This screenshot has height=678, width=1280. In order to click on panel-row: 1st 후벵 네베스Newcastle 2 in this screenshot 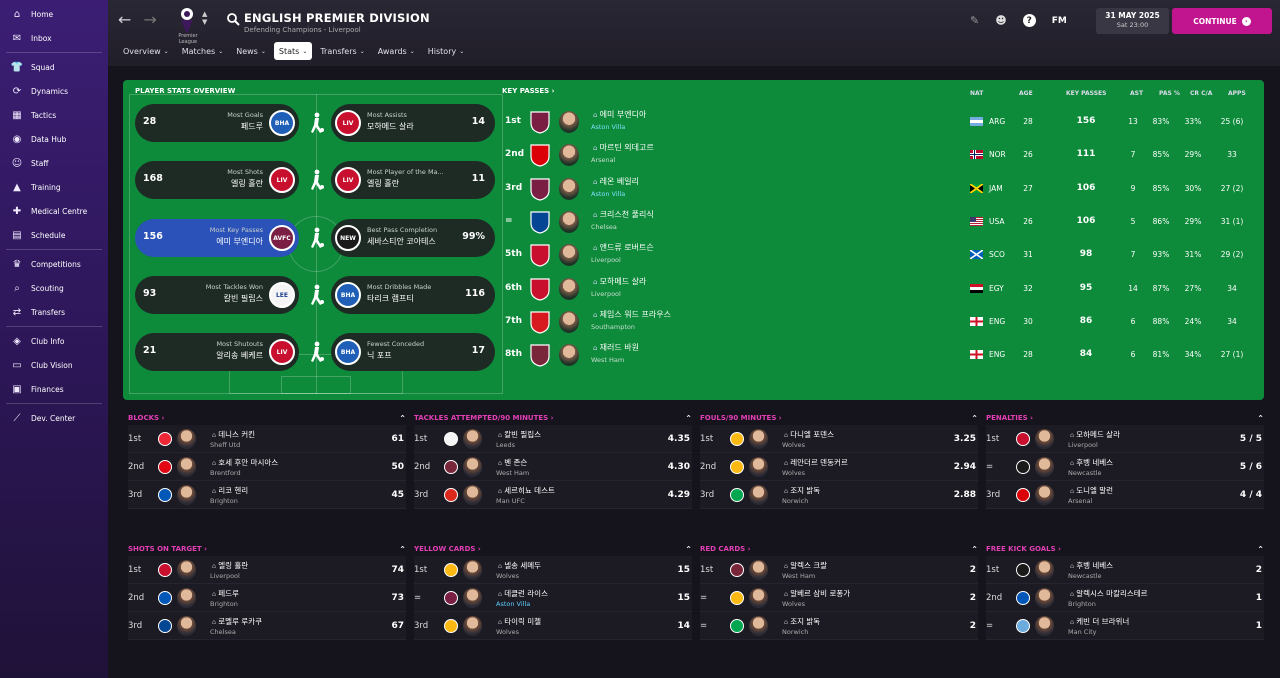, I will do `click(1125, 570)`.